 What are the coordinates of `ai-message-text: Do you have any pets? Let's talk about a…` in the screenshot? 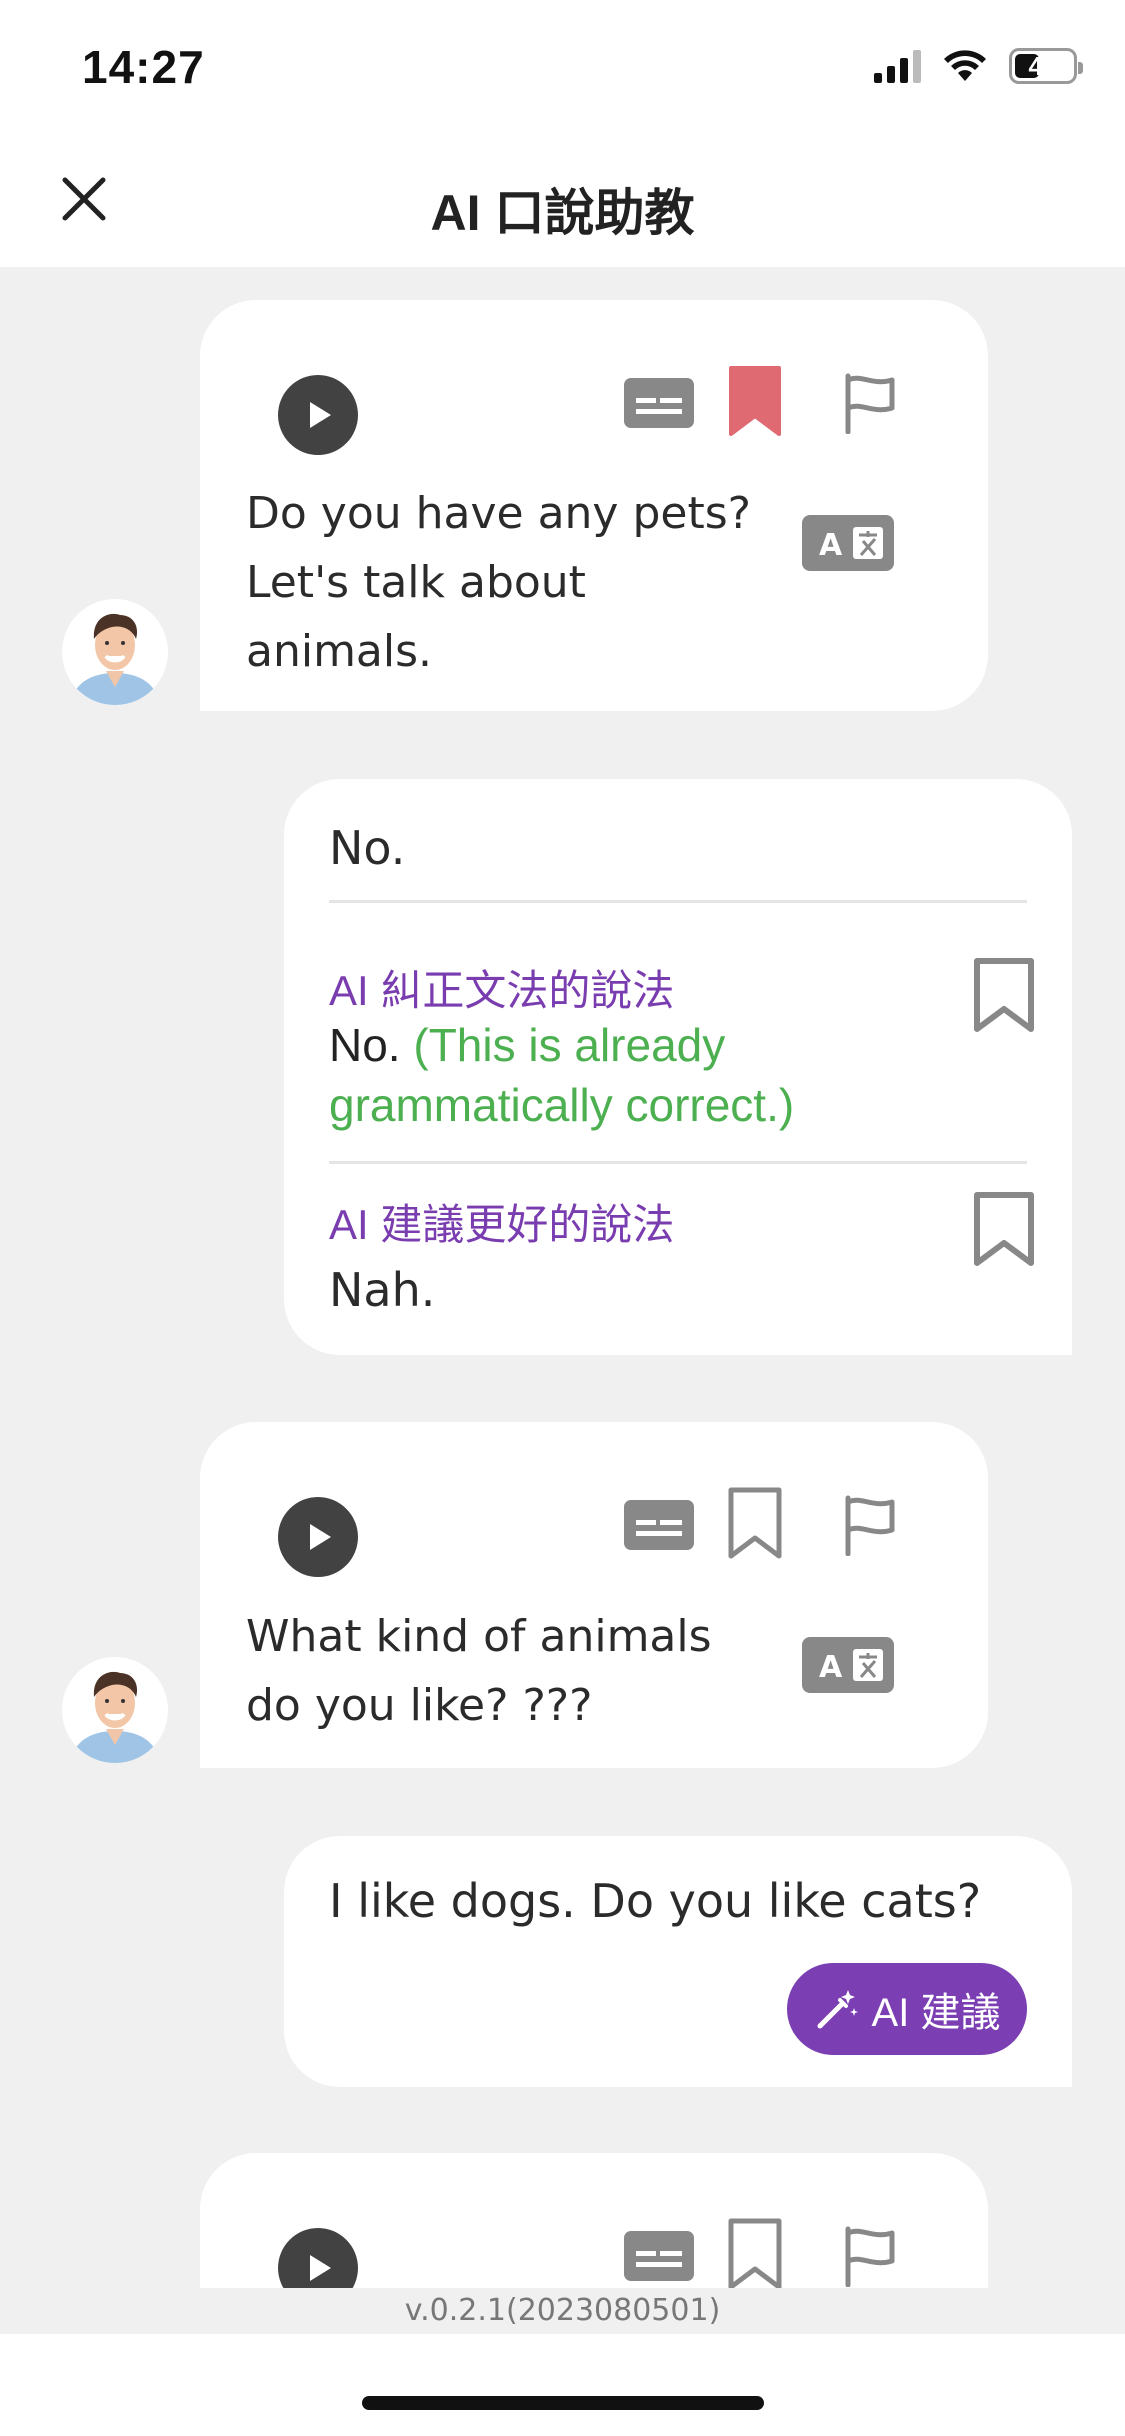 It's located at (498, 582).